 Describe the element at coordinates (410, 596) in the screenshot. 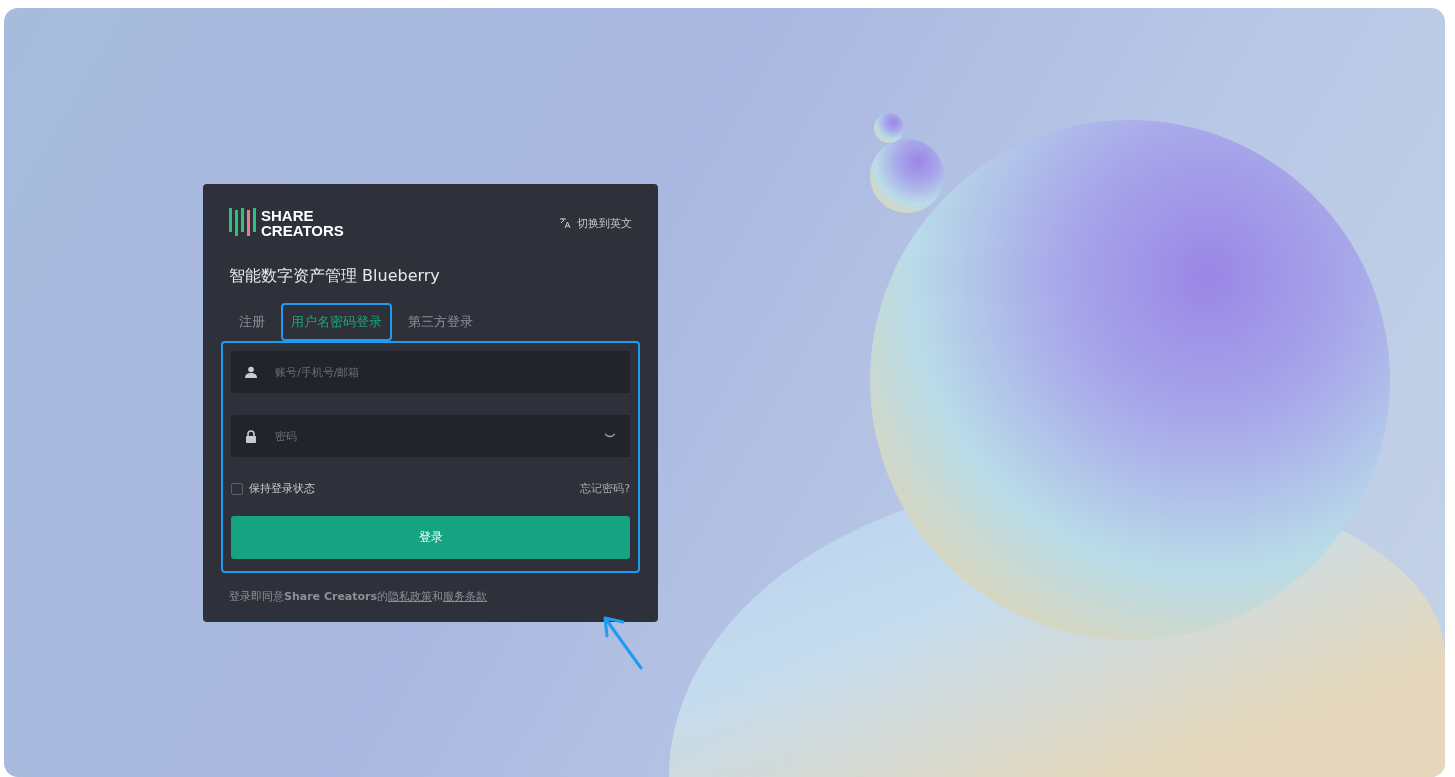

I see `privacy-link: 隐私政策` at that location.